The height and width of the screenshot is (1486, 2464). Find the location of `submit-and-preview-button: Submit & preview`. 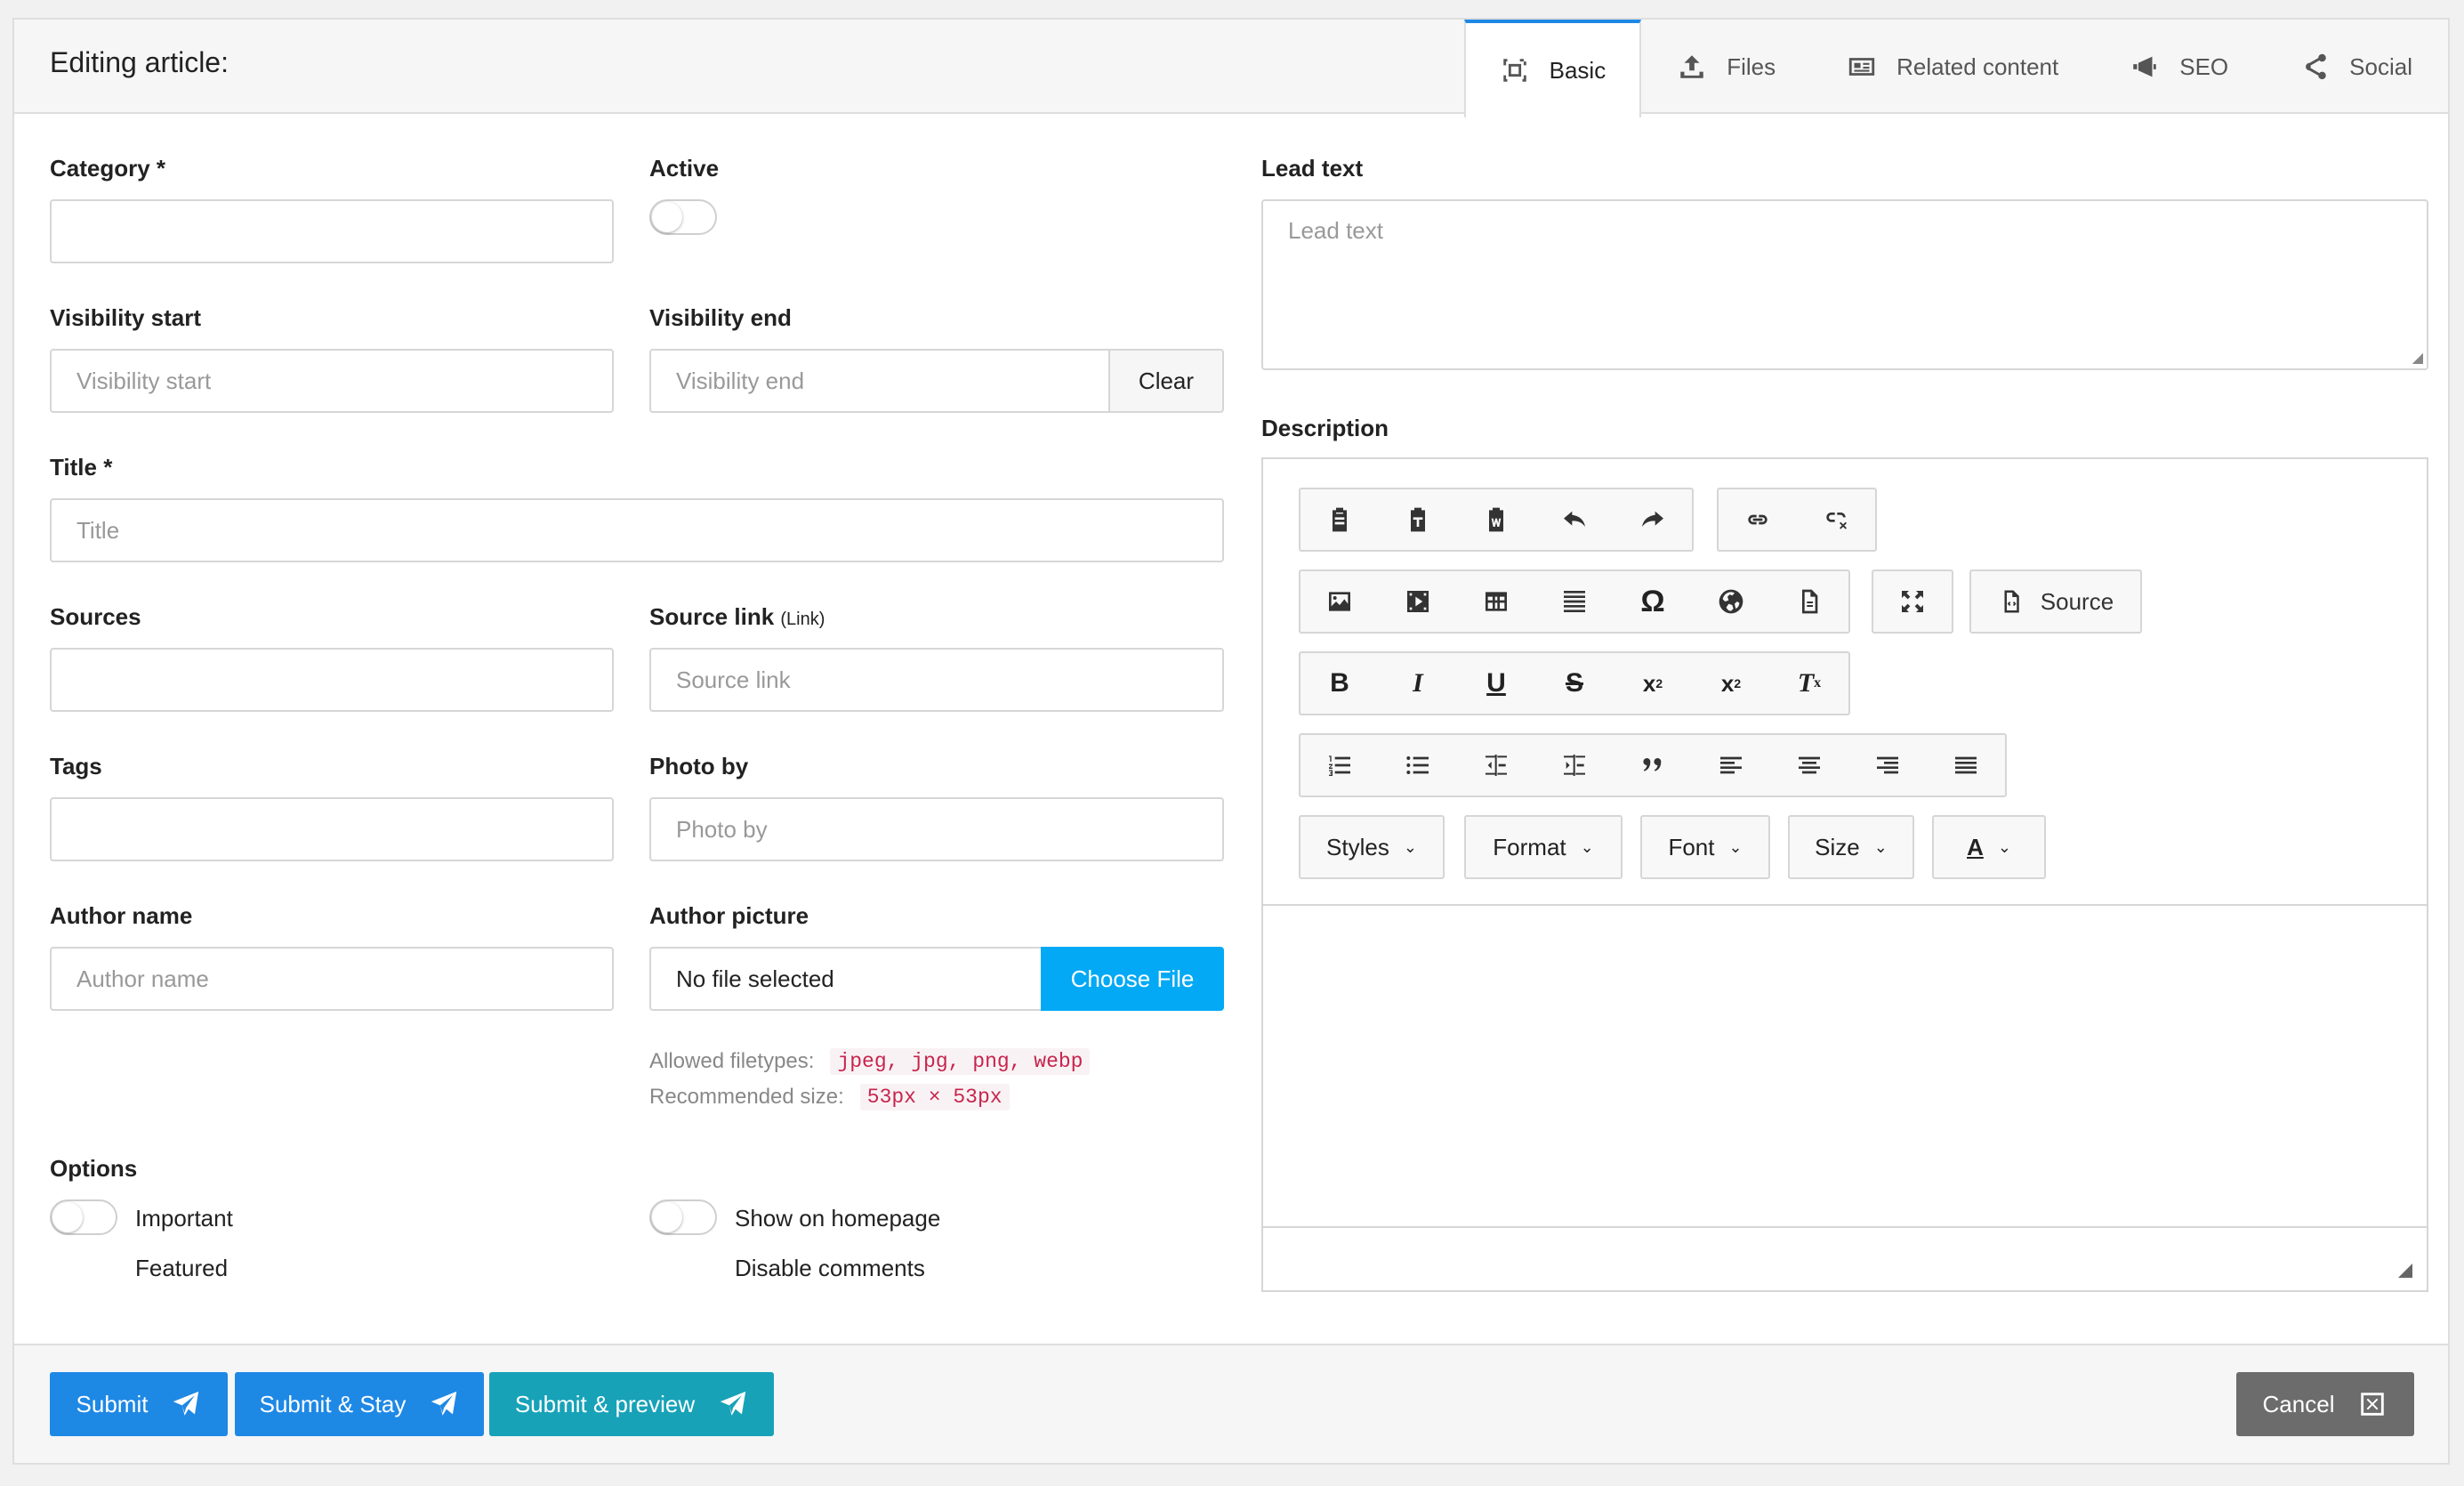

submit-and-preview-button: Submit & preview is located at coordinates (632, 1404).